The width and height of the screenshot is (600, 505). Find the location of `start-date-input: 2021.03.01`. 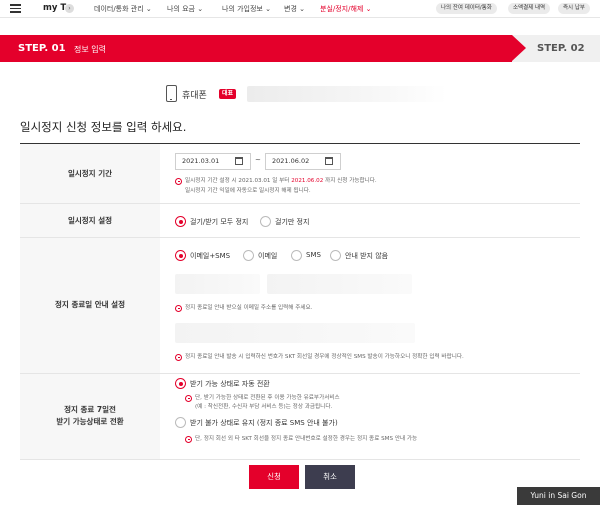

start-date-input: 2021.03.01 is located at coordinates (213, 161).